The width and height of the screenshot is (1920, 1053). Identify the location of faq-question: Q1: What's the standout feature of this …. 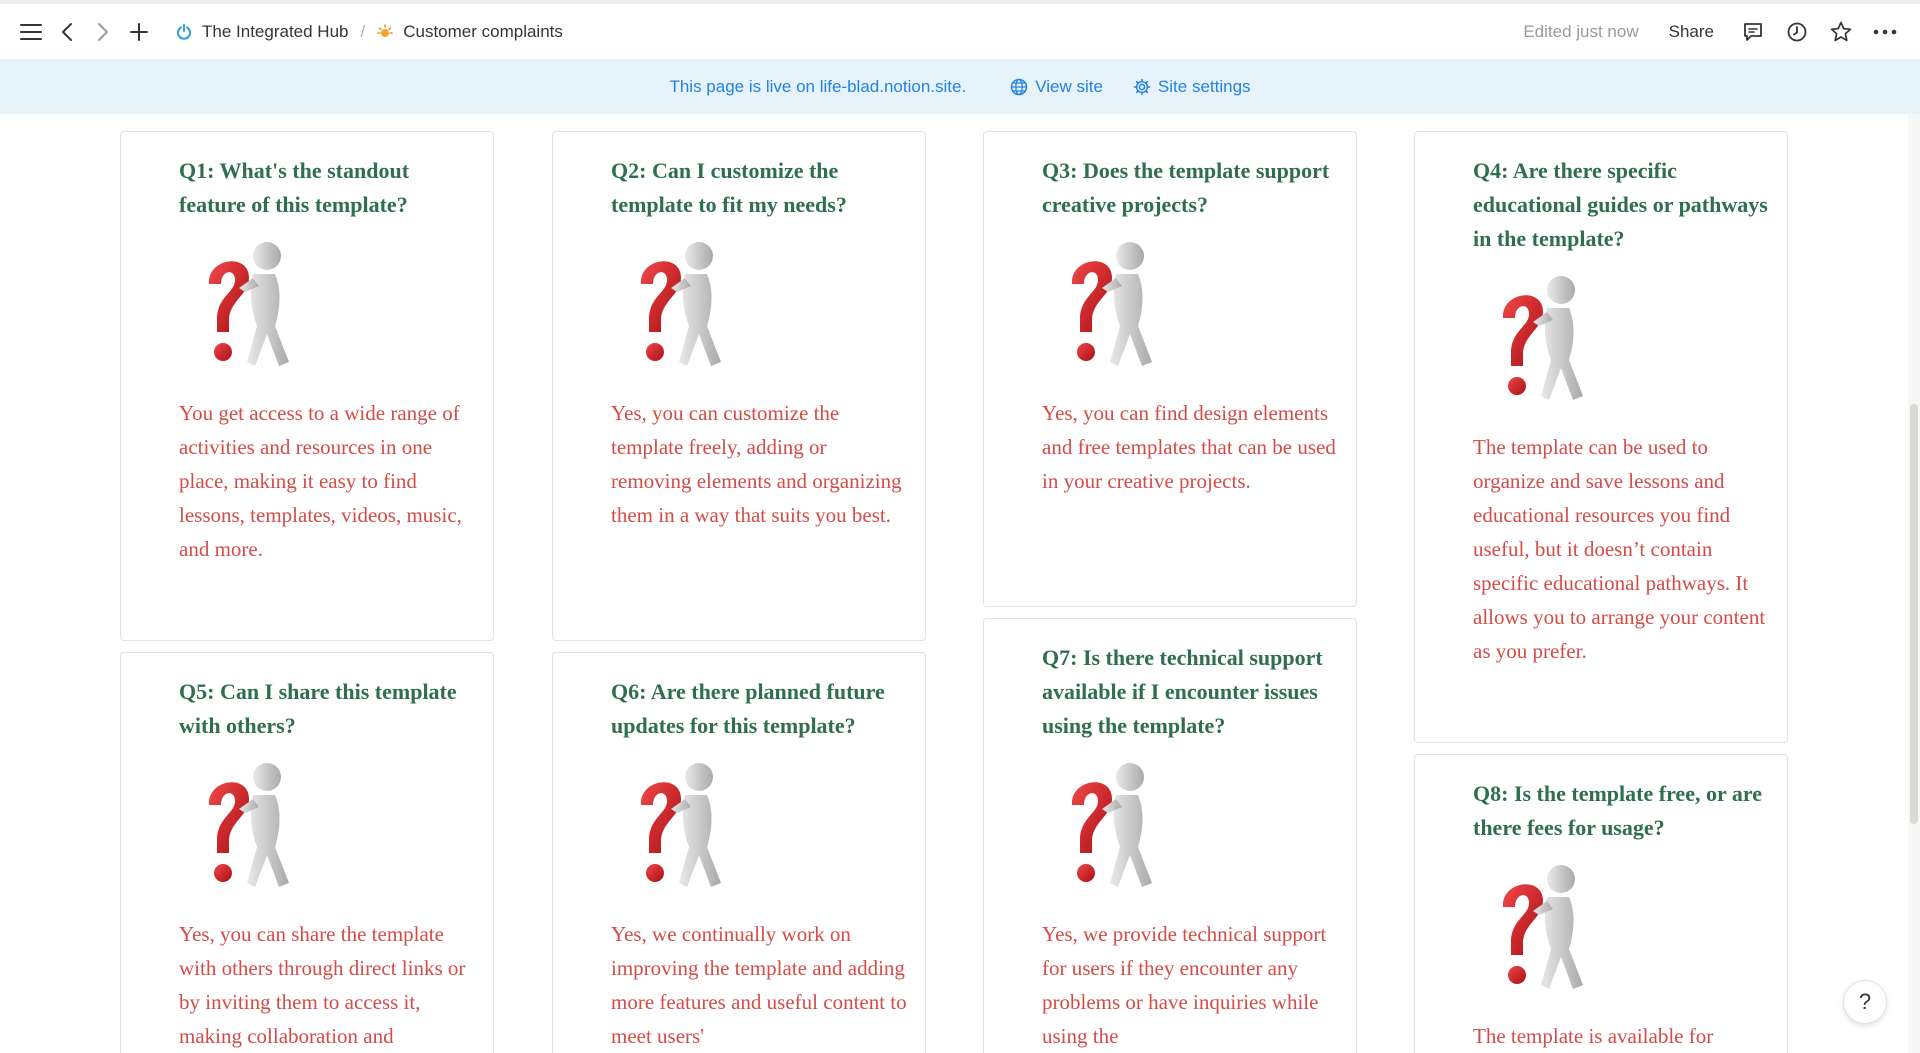
(294, 187).